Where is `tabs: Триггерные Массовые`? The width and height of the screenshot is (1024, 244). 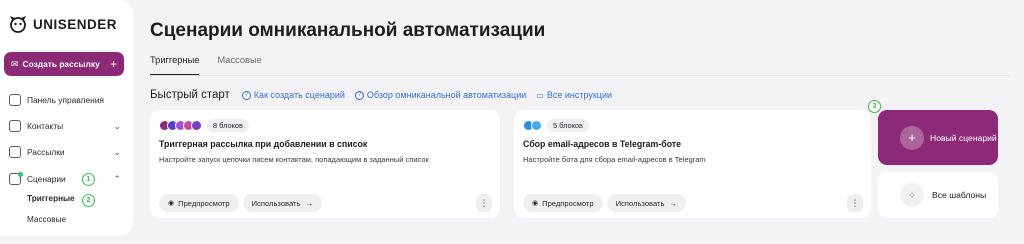
tabs: Триггерные Массовые is located at coordinates (206, 65).